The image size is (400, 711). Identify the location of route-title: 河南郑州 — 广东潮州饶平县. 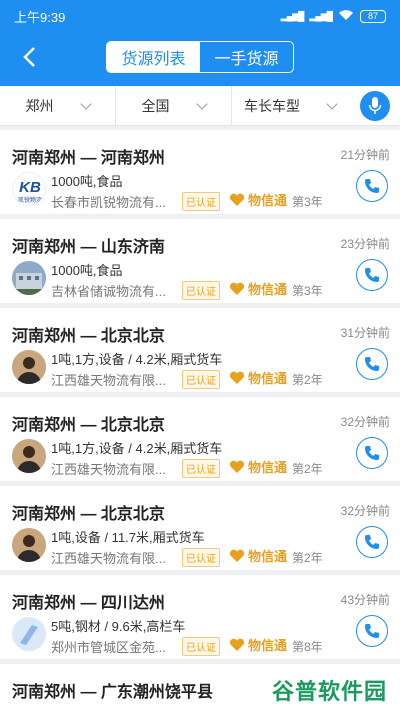
(112, 692).